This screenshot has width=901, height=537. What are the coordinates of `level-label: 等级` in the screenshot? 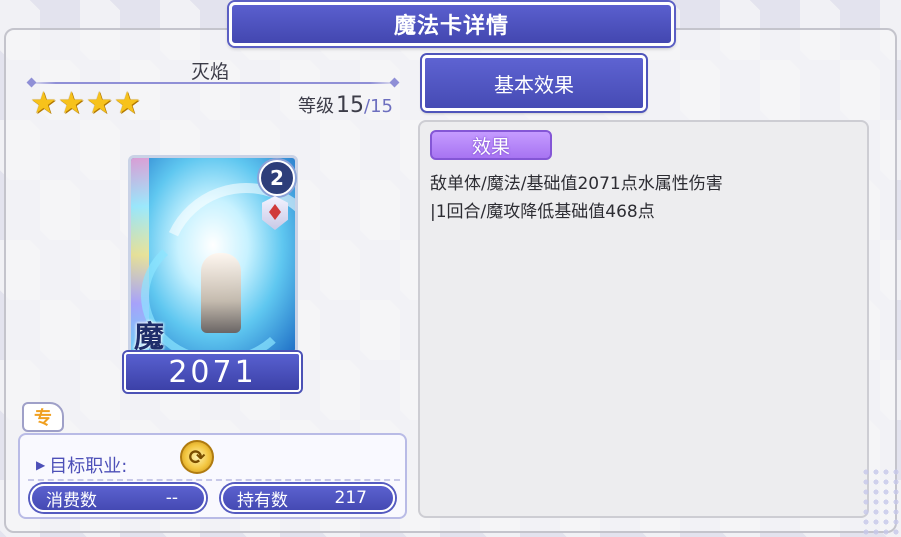 It's located at (316, 106).